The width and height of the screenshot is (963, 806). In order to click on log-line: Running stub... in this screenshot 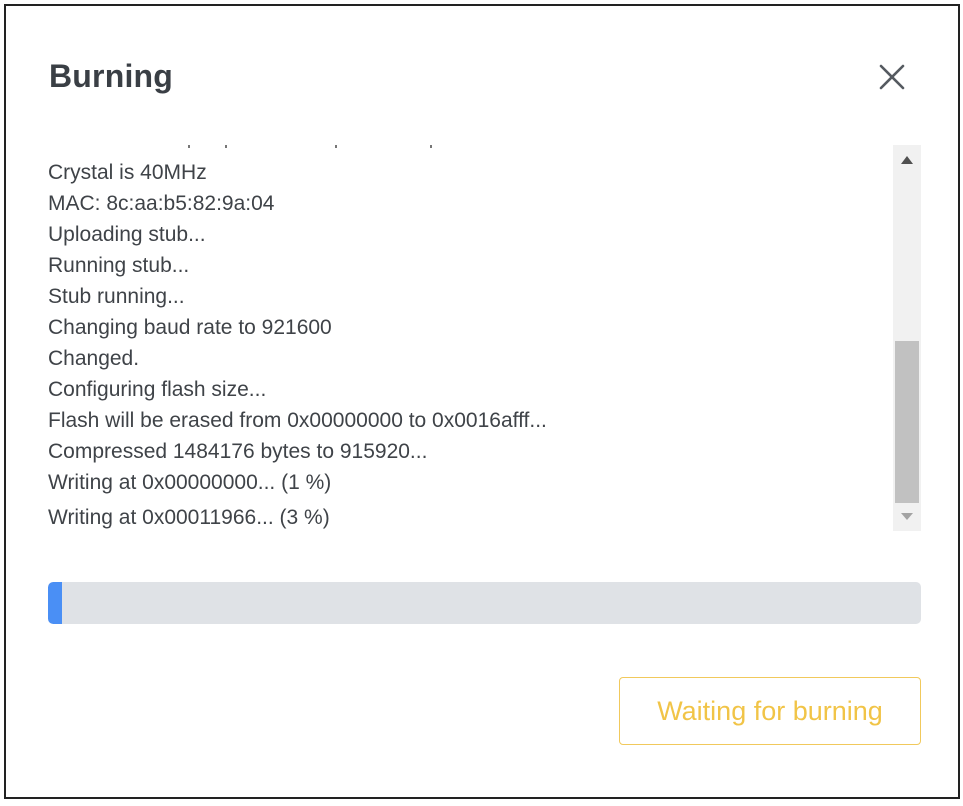, I will do `click(119, 265)`.